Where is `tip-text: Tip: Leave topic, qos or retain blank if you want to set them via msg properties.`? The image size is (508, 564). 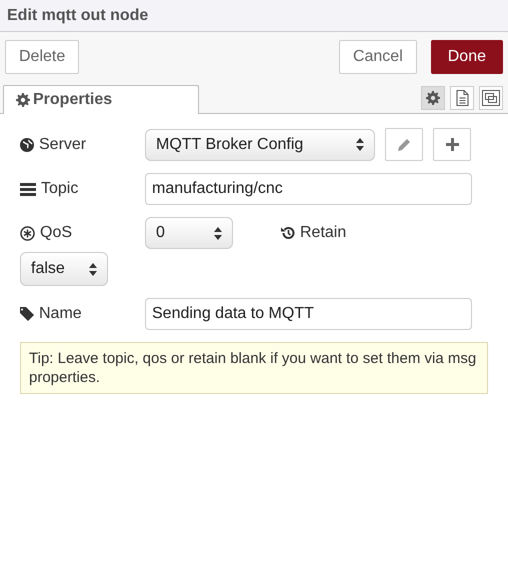
tip-text: Tip: Leave topic, qos or retain blank if you want to set them via msg properties. is located at coordinates (254, 368).